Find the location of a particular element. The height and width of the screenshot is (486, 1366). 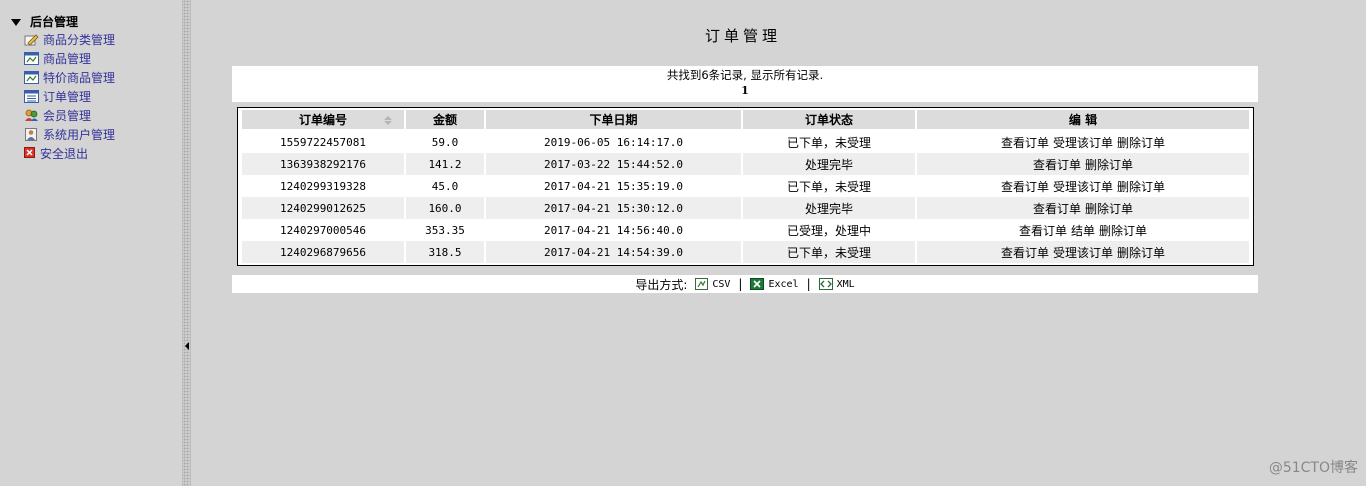

order-date-cell: 2017-04-21 15:30:12.0 is located at coordinates (613, 208).